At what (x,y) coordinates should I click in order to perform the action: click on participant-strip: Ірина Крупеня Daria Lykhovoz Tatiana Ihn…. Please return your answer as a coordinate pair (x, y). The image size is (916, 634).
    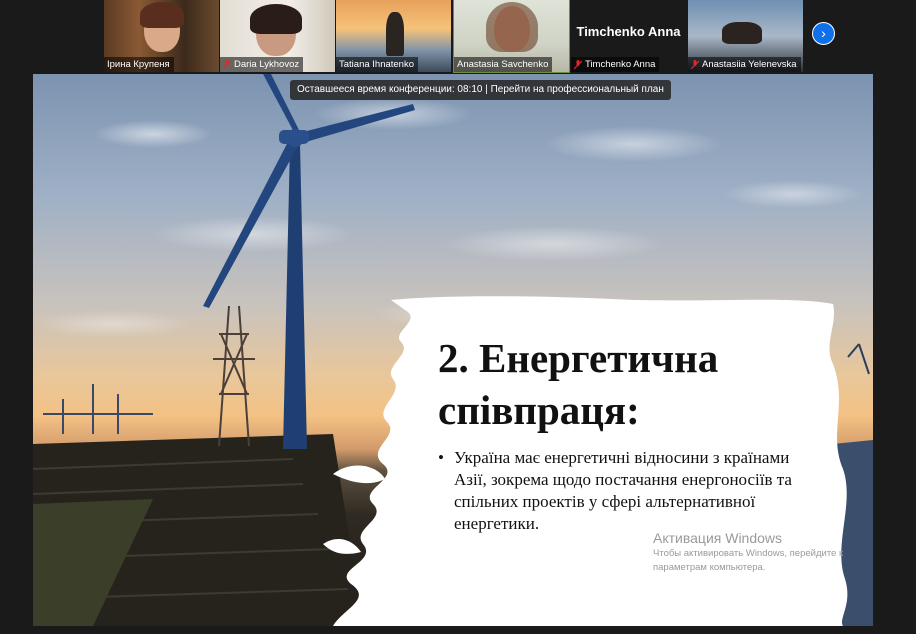
    Looking at the image, I should click on (458, 37).